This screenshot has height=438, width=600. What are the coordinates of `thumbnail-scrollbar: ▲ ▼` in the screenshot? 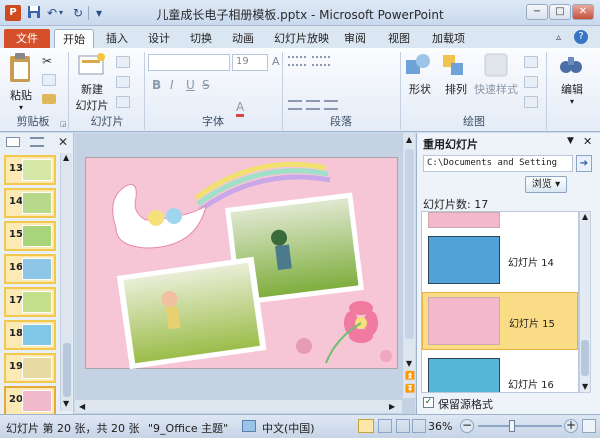 It's located at (66, 282).